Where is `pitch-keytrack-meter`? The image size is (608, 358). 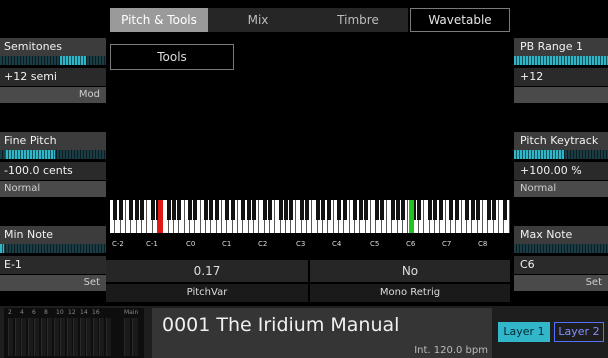
pitch-keytrack-meter is located at coordinates (561, 154).